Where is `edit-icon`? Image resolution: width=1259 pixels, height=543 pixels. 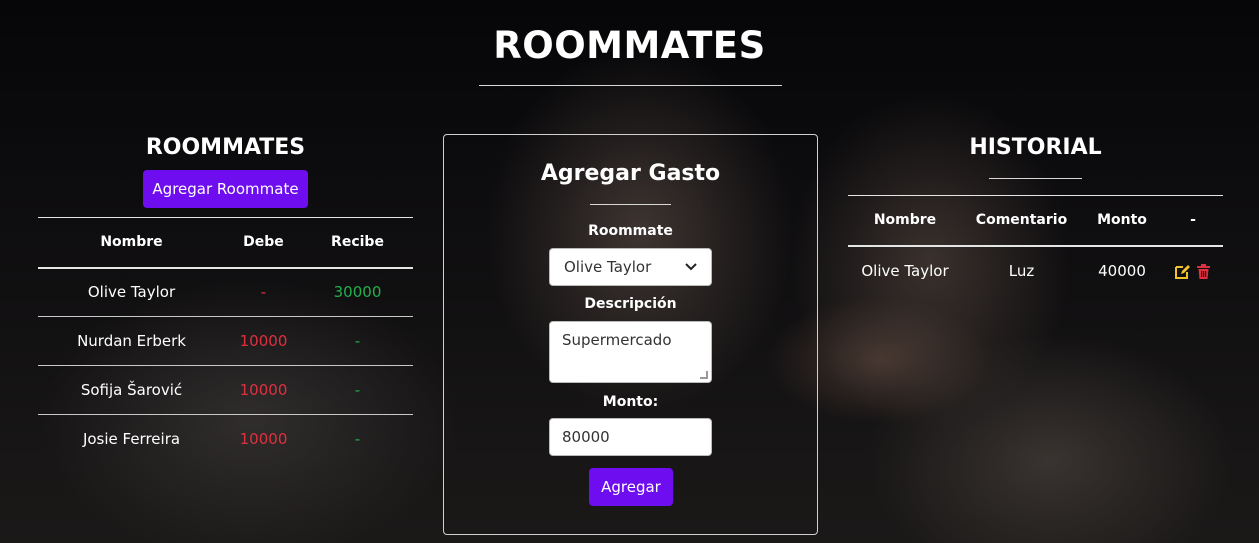
edit-icon is located at coordinates (1182, 271).